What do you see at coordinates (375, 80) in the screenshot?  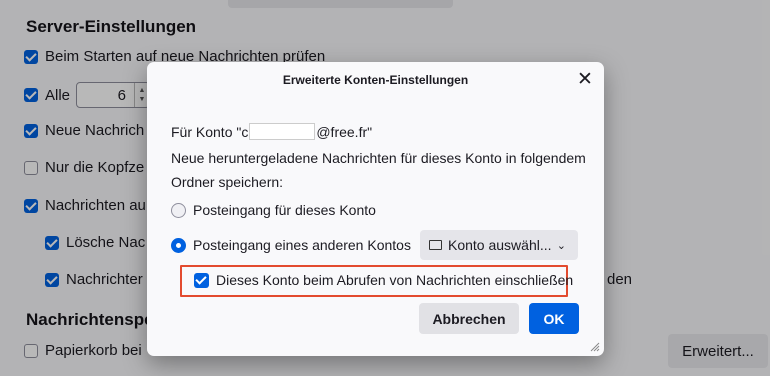 I see `dialog-title: Erweiterte Konten-Einstellungen` at bounding box center [375, 80].